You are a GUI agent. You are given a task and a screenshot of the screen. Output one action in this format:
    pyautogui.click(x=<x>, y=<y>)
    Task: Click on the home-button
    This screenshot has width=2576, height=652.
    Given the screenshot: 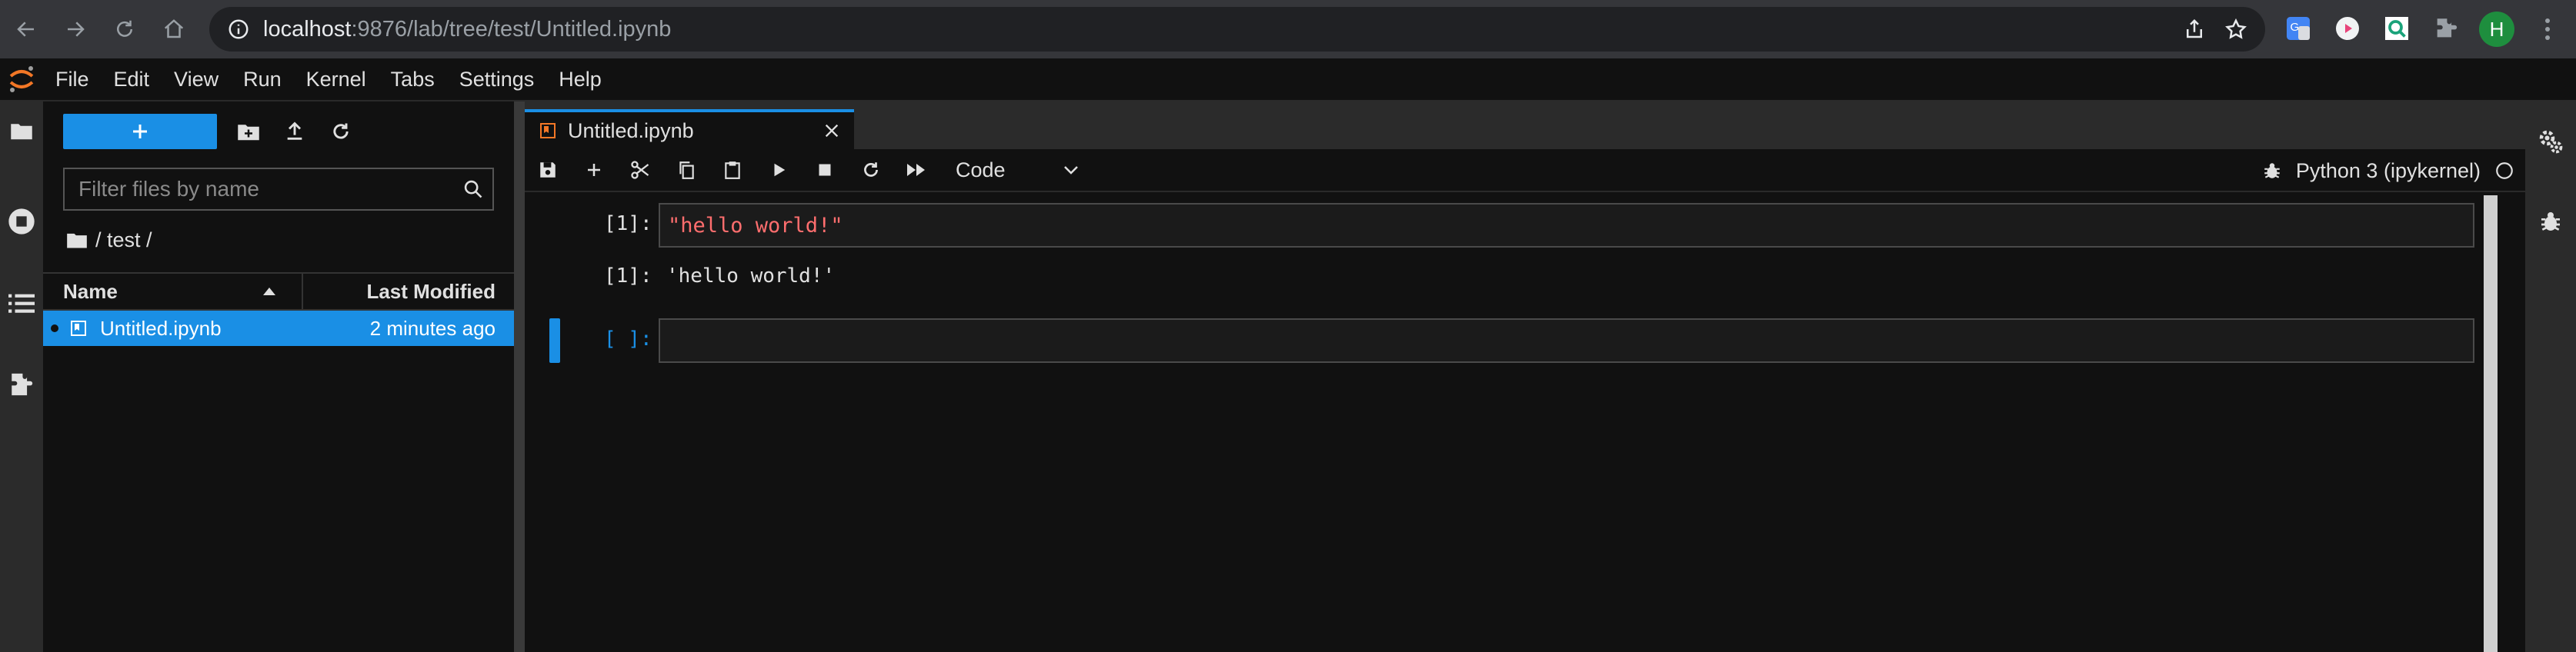 What is the action you would take?
    pyautogui.click(x=174, y=29)
    